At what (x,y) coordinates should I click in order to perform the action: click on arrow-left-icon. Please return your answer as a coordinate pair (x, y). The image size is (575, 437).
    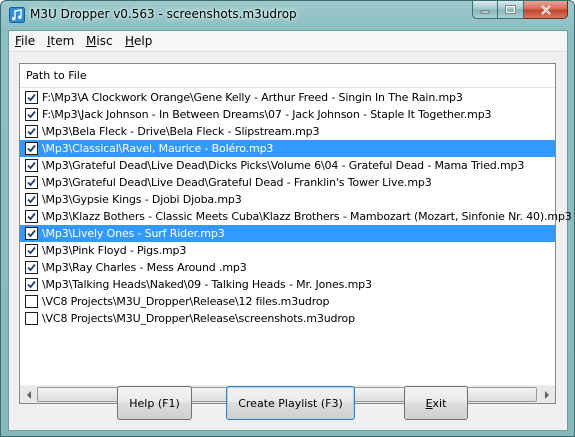
    Looking at the image, I should click on (28, 394).